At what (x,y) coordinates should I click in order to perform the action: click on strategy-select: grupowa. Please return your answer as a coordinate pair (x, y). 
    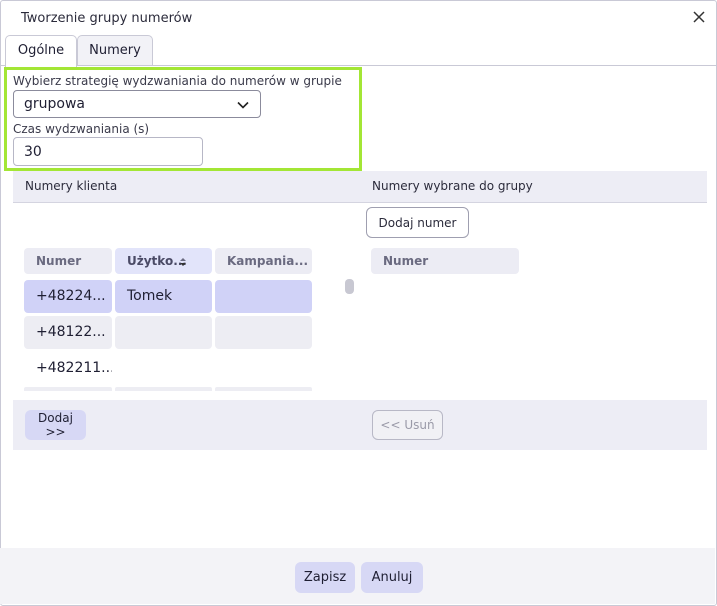
    Looking at the image, I should click on (137, 104).